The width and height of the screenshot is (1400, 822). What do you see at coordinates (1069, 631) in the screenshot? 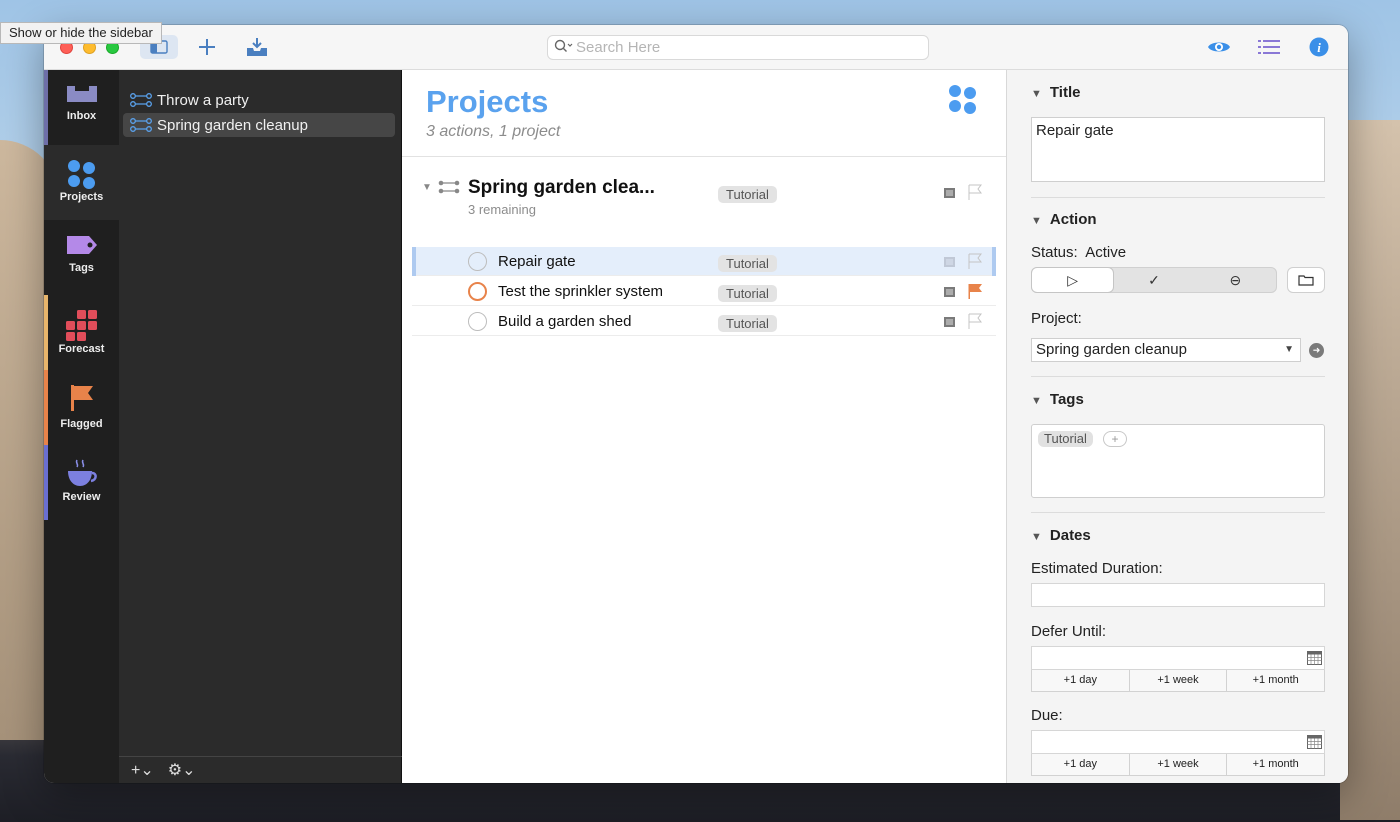
I see `defer-until-label: Defer Until:` at bounding box center [1069, 631].